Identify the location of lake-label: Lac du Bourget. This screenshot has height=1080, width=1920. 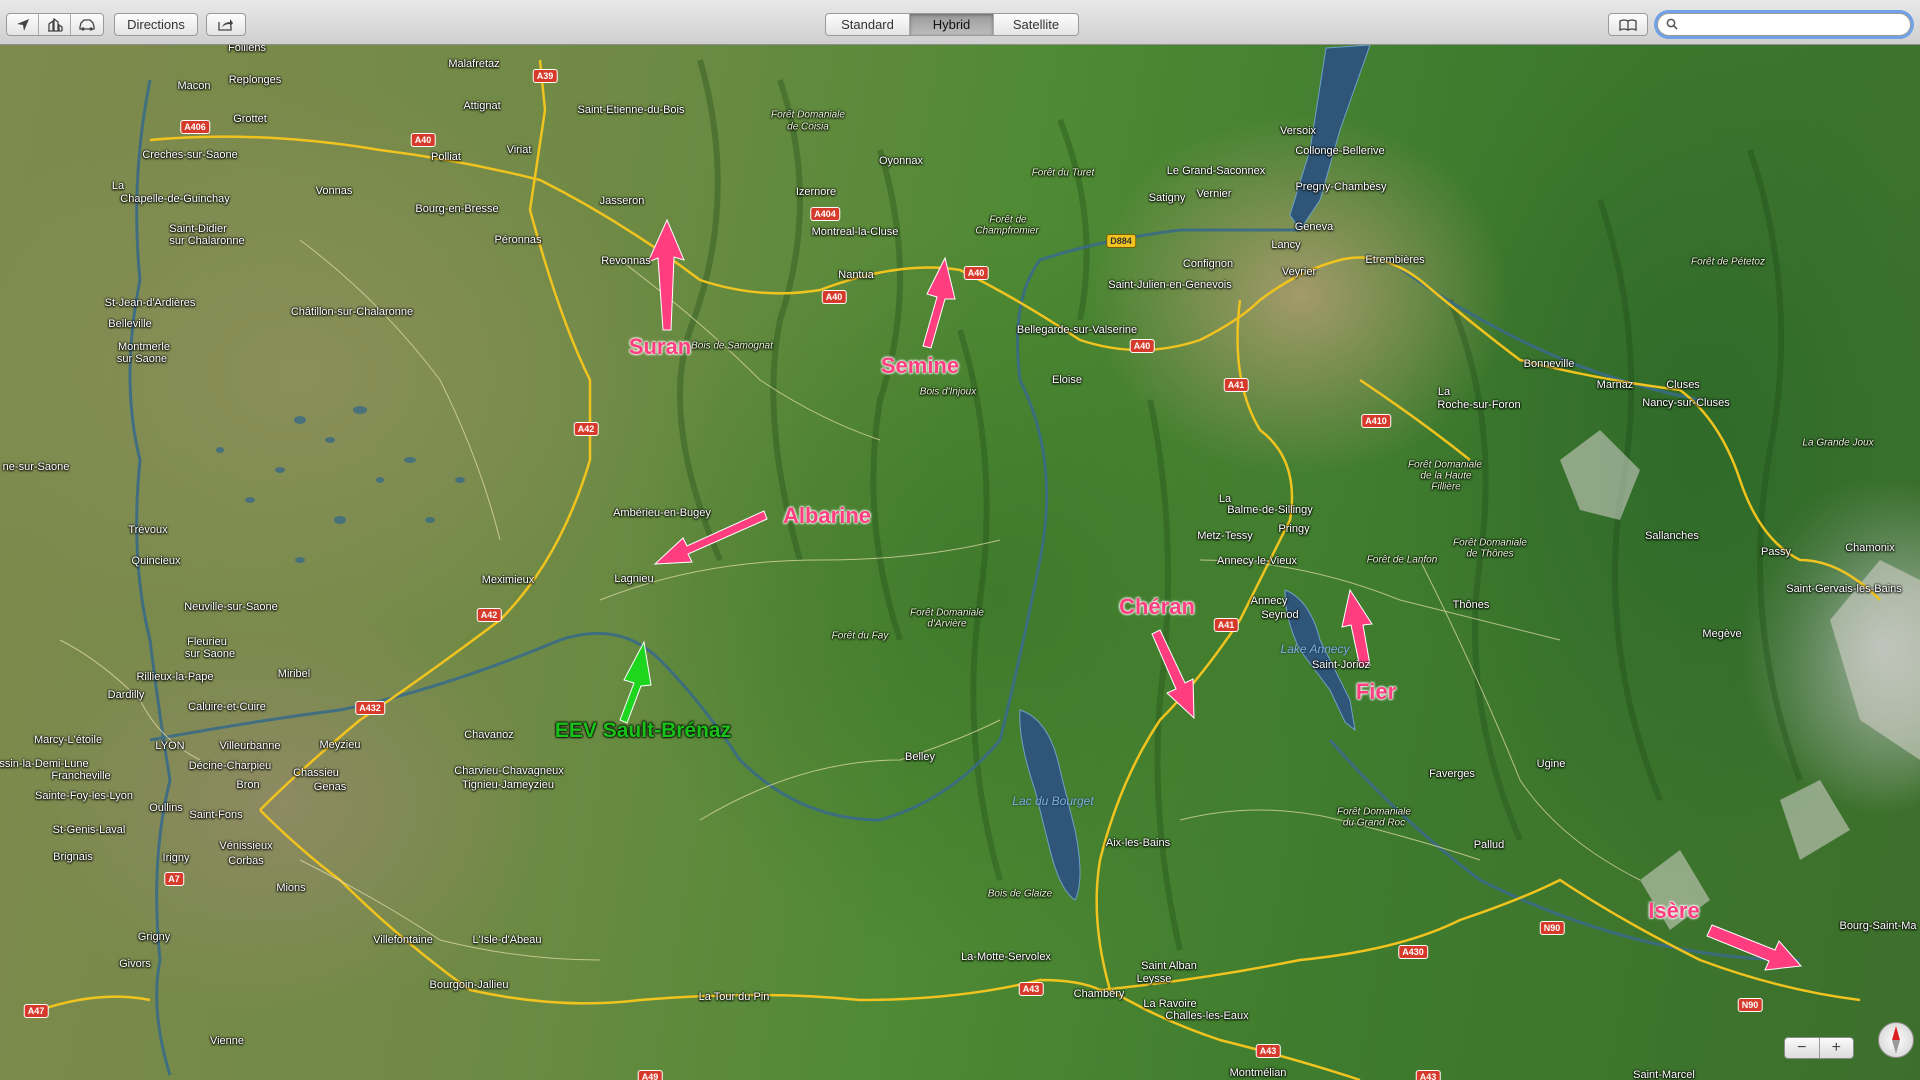
(1053, 801).